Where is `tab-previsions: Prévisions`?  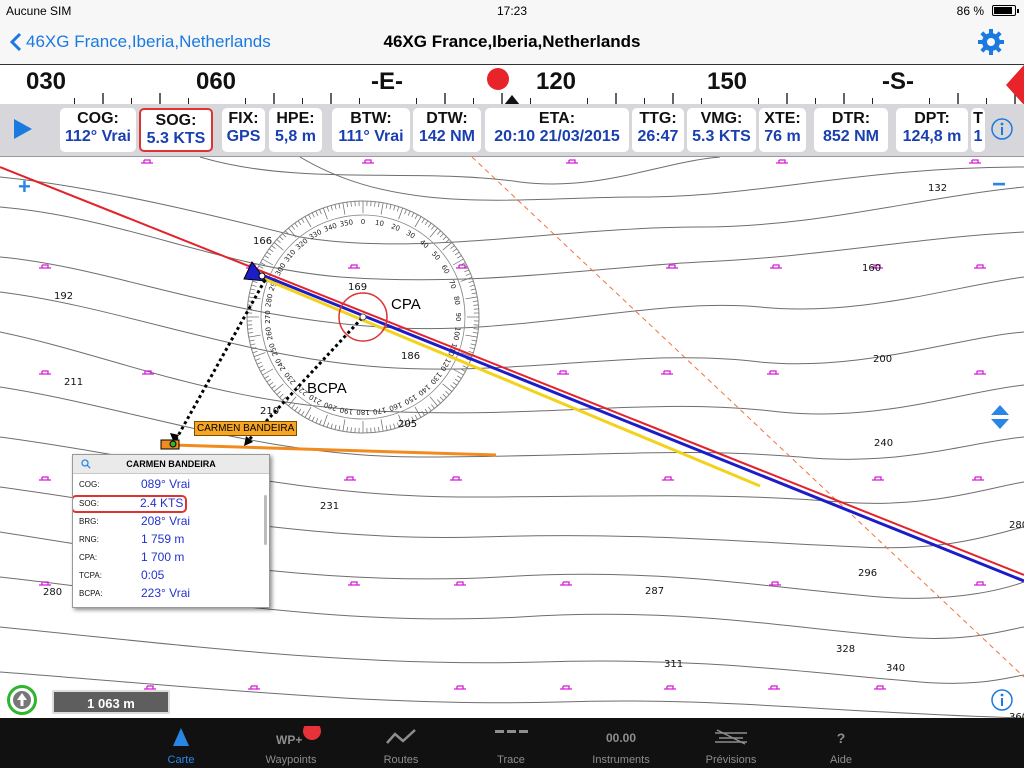
tab-previsions: Prévisions is located at coordinates (731, 743).